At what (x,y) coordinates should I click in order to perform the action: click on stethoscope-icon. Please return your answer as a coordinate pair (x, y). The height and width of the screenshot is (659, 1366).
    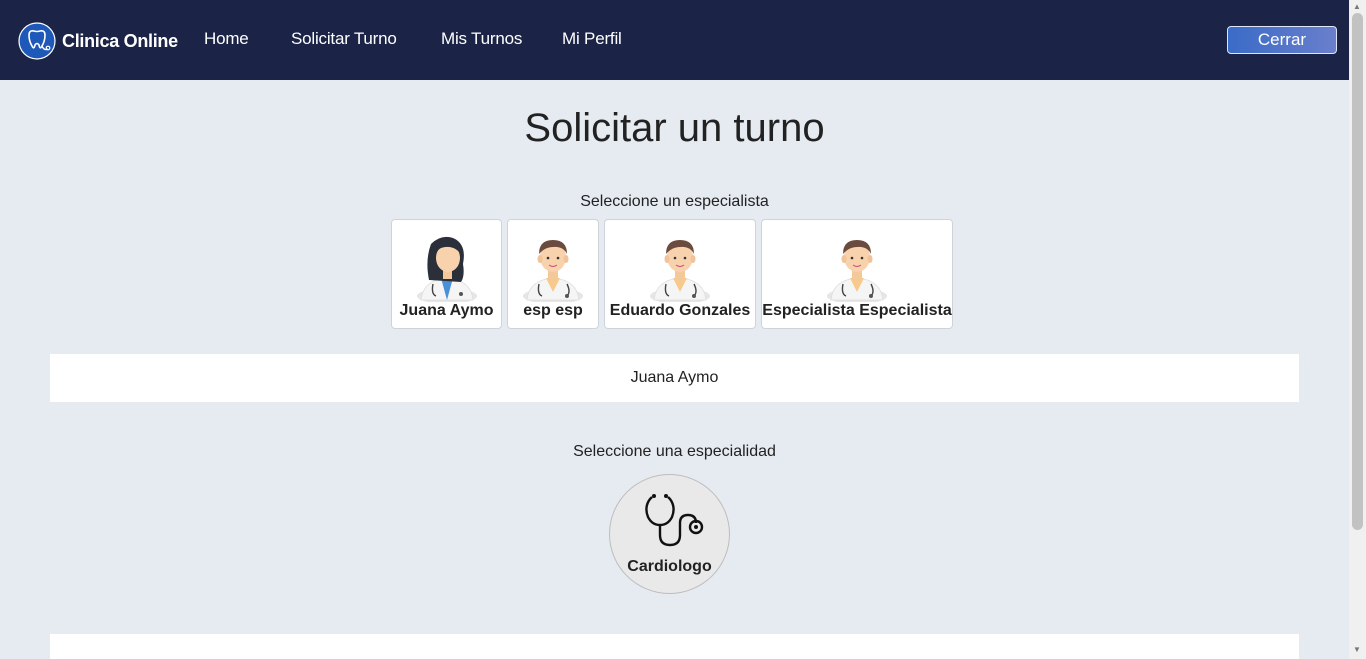
    Looking at the image, I should click on (674, 520).